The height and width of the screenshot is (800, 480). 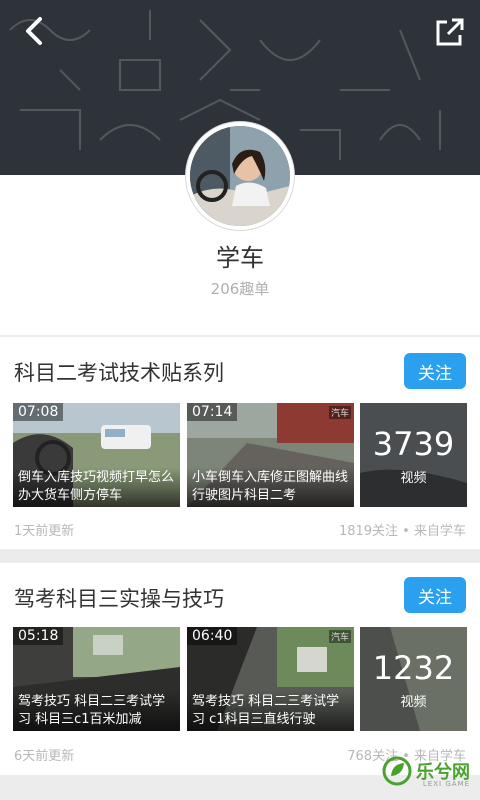 What do you see at coordinates (240, 289) in the screenshot?
I see `subscription-count: 206趣单` at bounding box center [240, 289].